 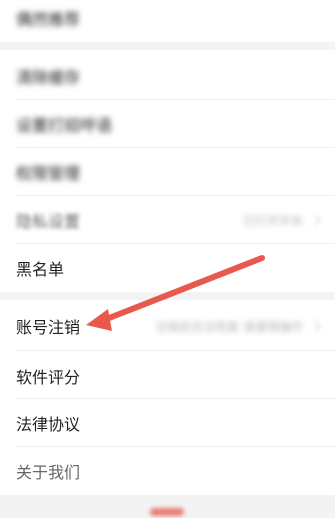 What do you see at coordinates (48, 424) in the screenshot?
I see `settings-row-label: 法律协议` at bounding box center [48, 424].